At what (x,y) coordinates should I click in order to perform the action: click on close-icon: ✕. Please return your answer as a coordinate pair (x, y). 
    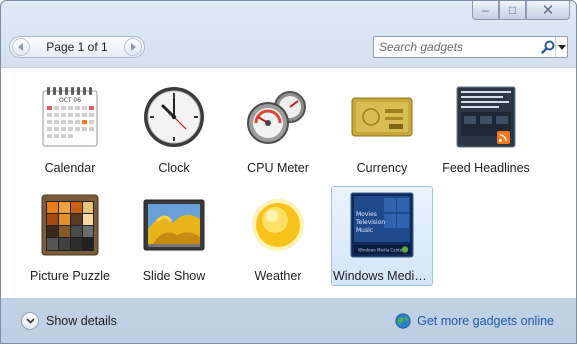
    Looking at the image, I should click on (548, 10).